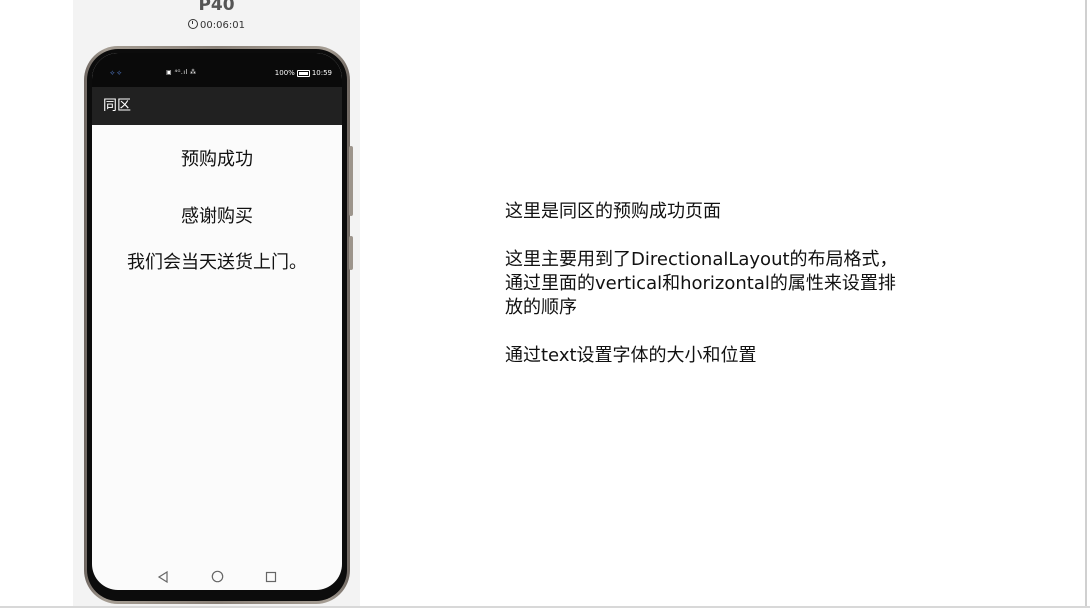  What do you see at coordinates (217, 262) in the screenshot?
I see `delivery-text: 我们会当天送货上门。` at bounding box center [217, 262].